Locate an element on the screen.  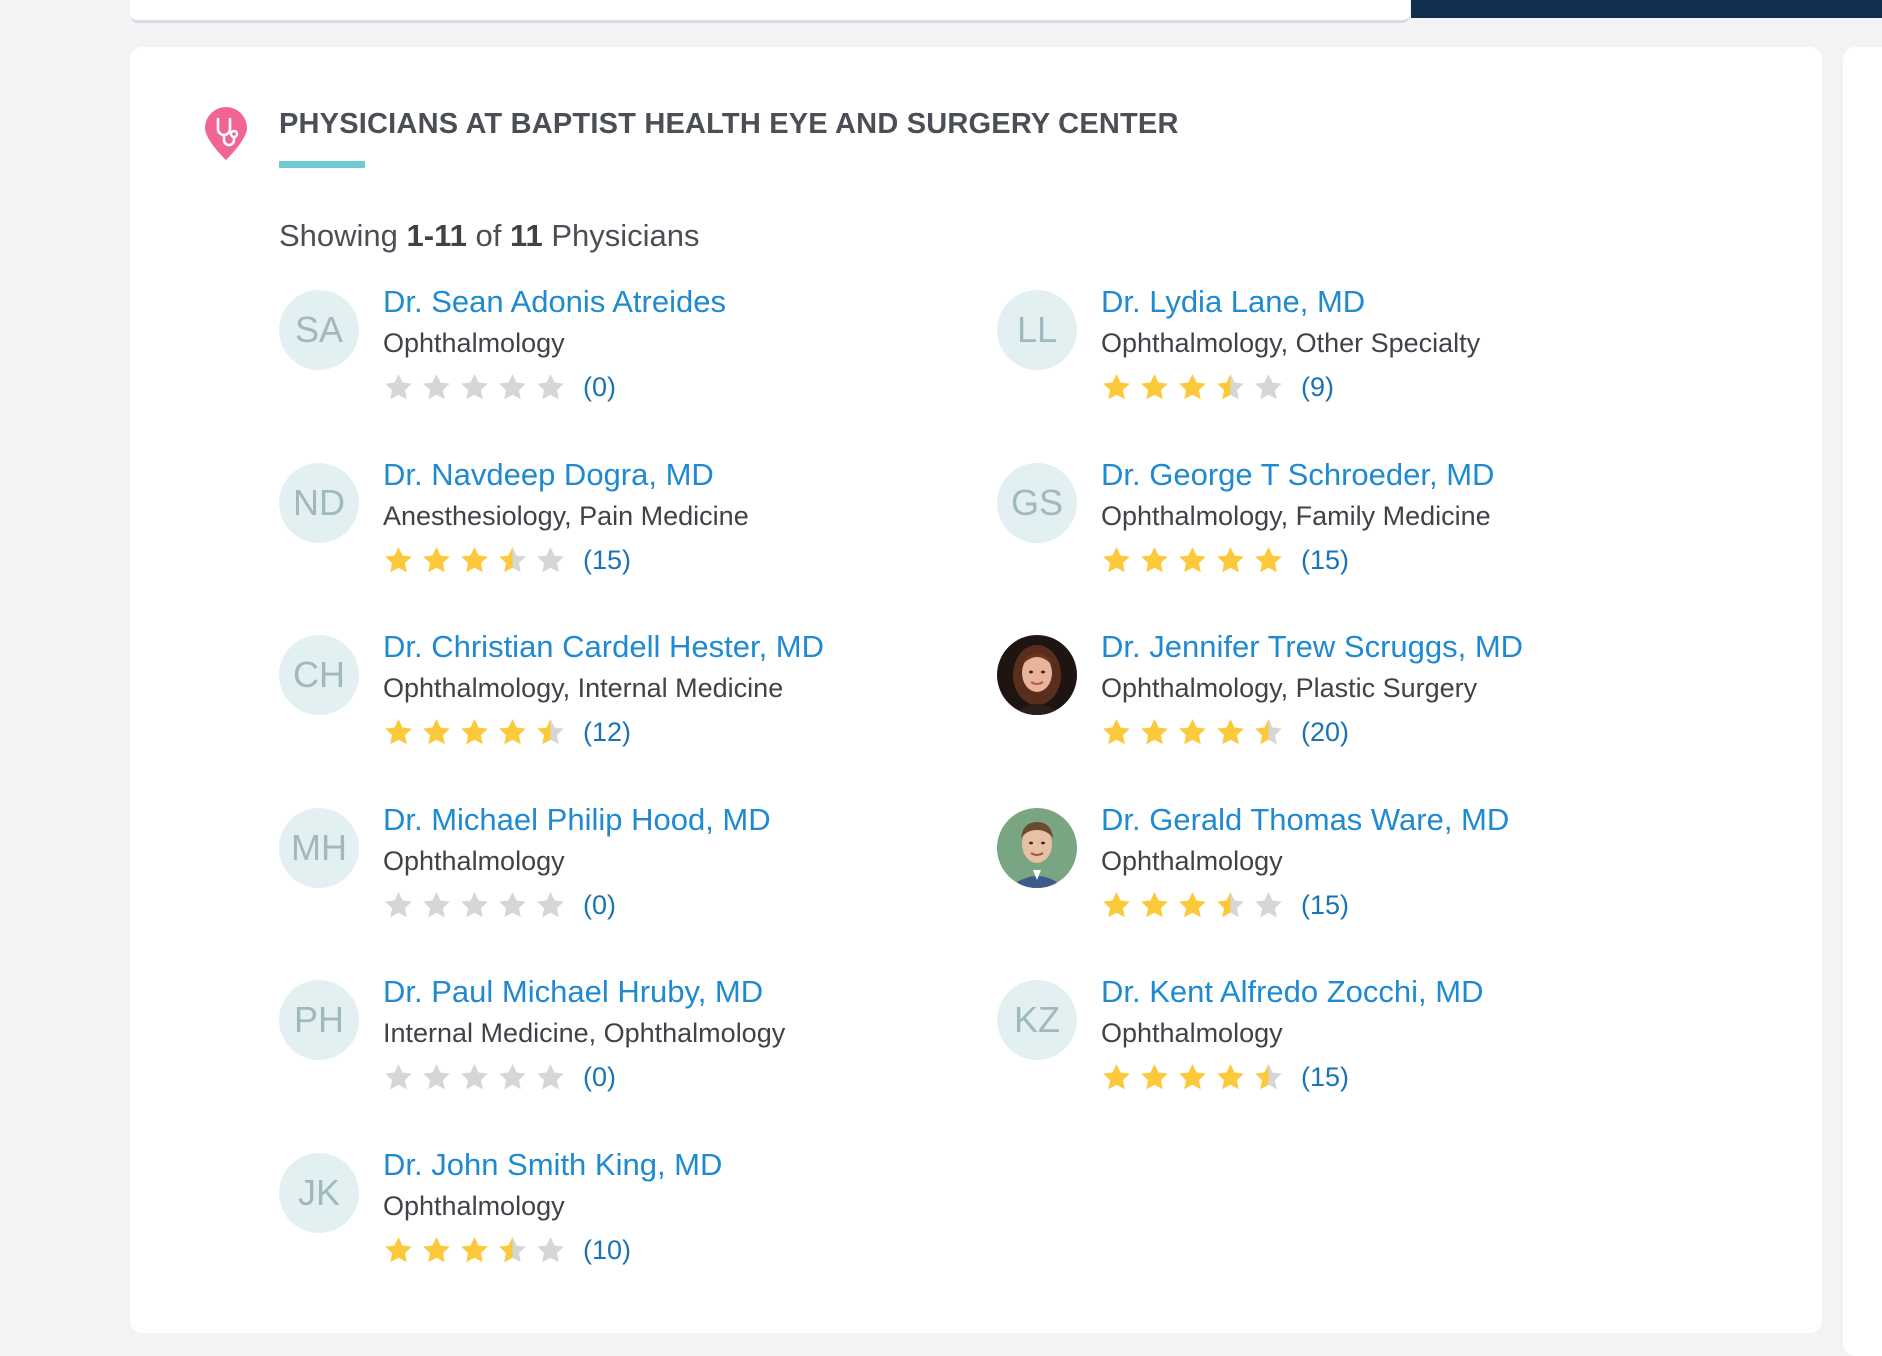
review-count-link: (10) is located at coordinates (607, 1250).